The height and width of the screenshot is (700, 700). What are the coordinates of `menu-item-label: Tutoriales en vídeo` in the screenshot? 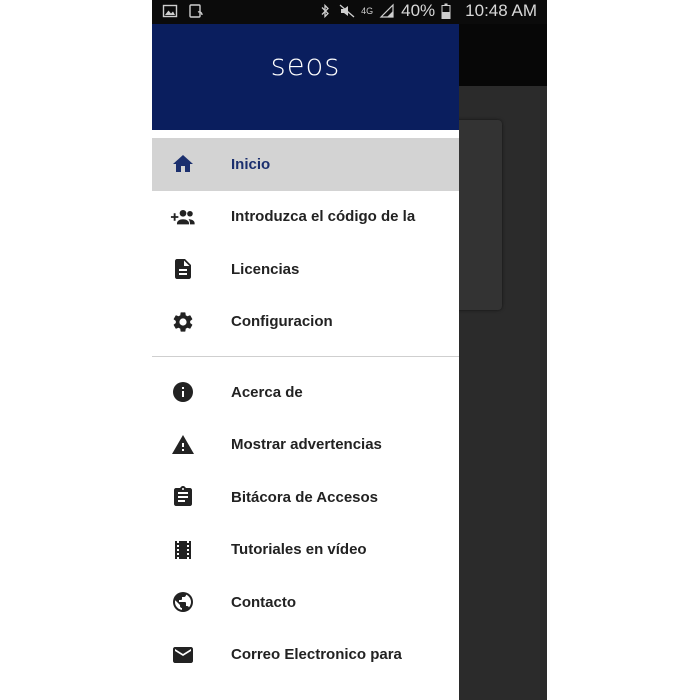 It's located at (299, 550).